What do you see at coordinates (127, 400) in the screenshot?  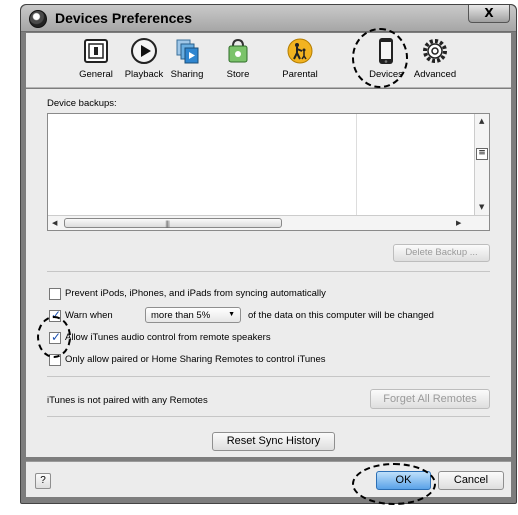 I see `remotes-status: iTunes is not paired with any Remotes` at bounding box center [127, 400].